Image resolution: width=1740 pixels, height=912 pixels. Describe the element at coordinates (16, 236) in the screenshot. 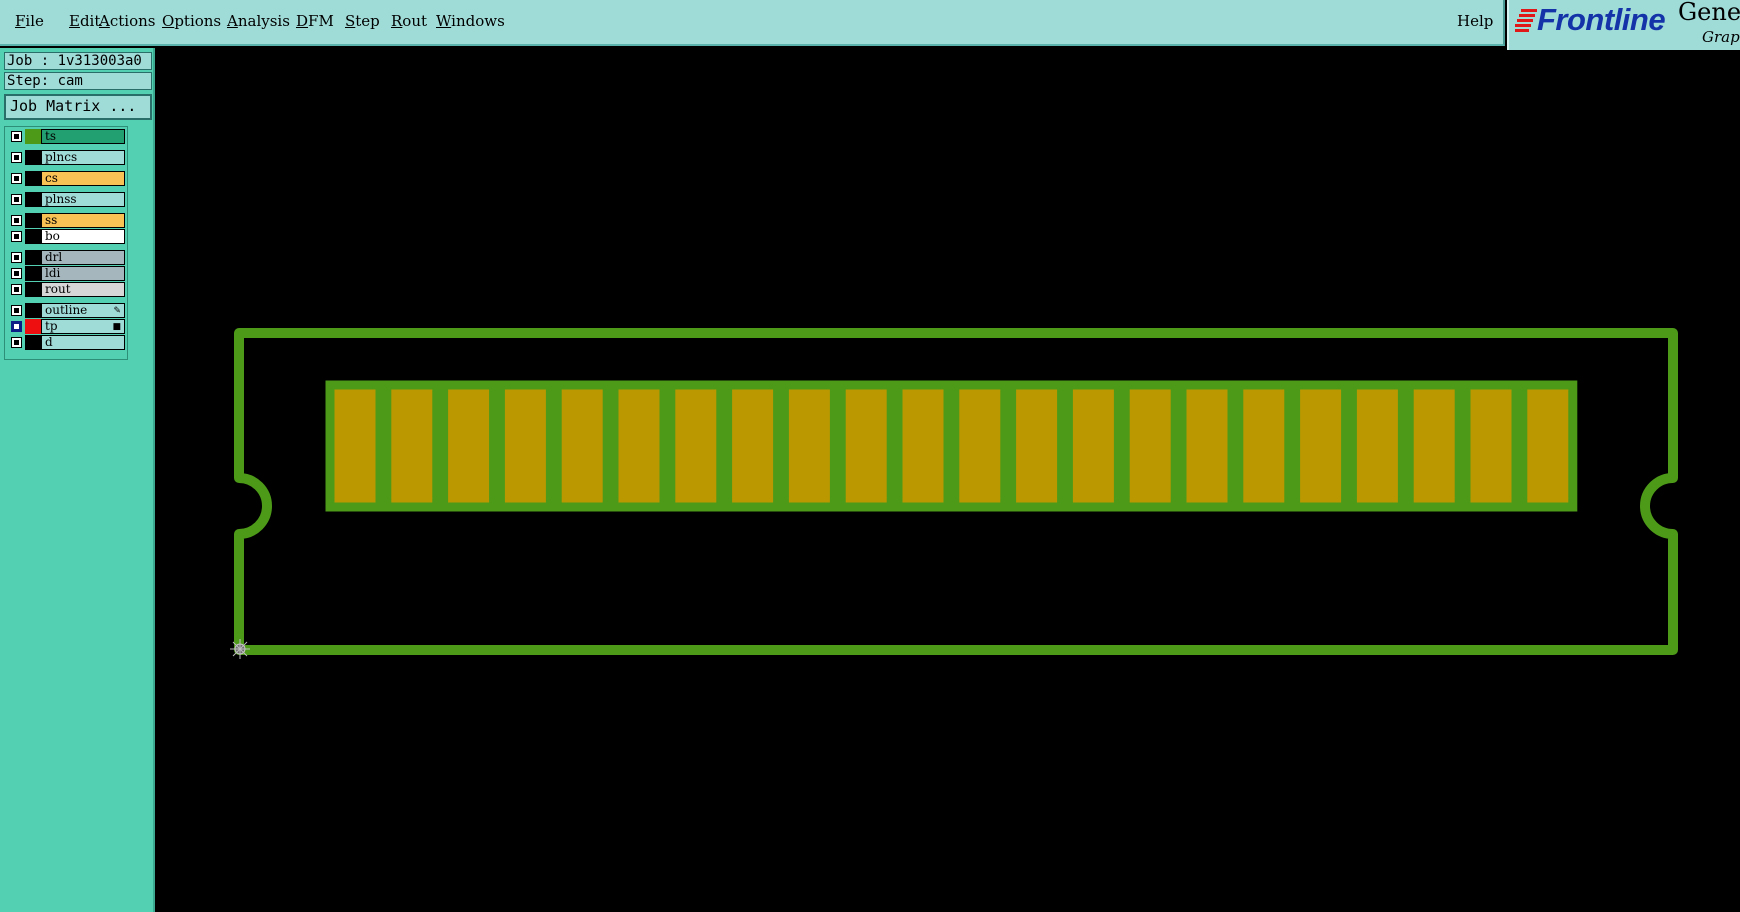

I see `layer-checkbox-bo` at that location.